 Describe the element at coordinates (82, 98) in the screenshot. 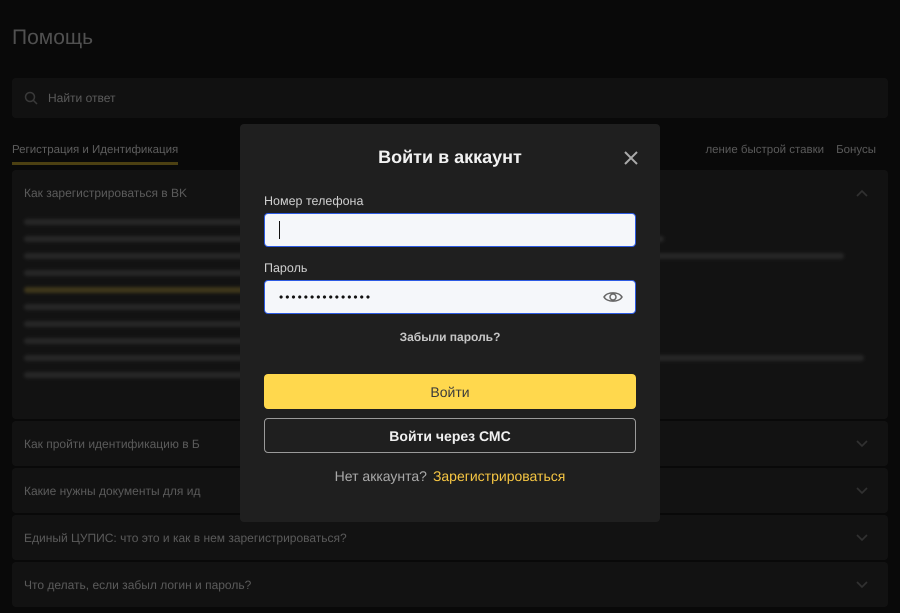

I see `search-placeholder: Найти ответ` at that location.